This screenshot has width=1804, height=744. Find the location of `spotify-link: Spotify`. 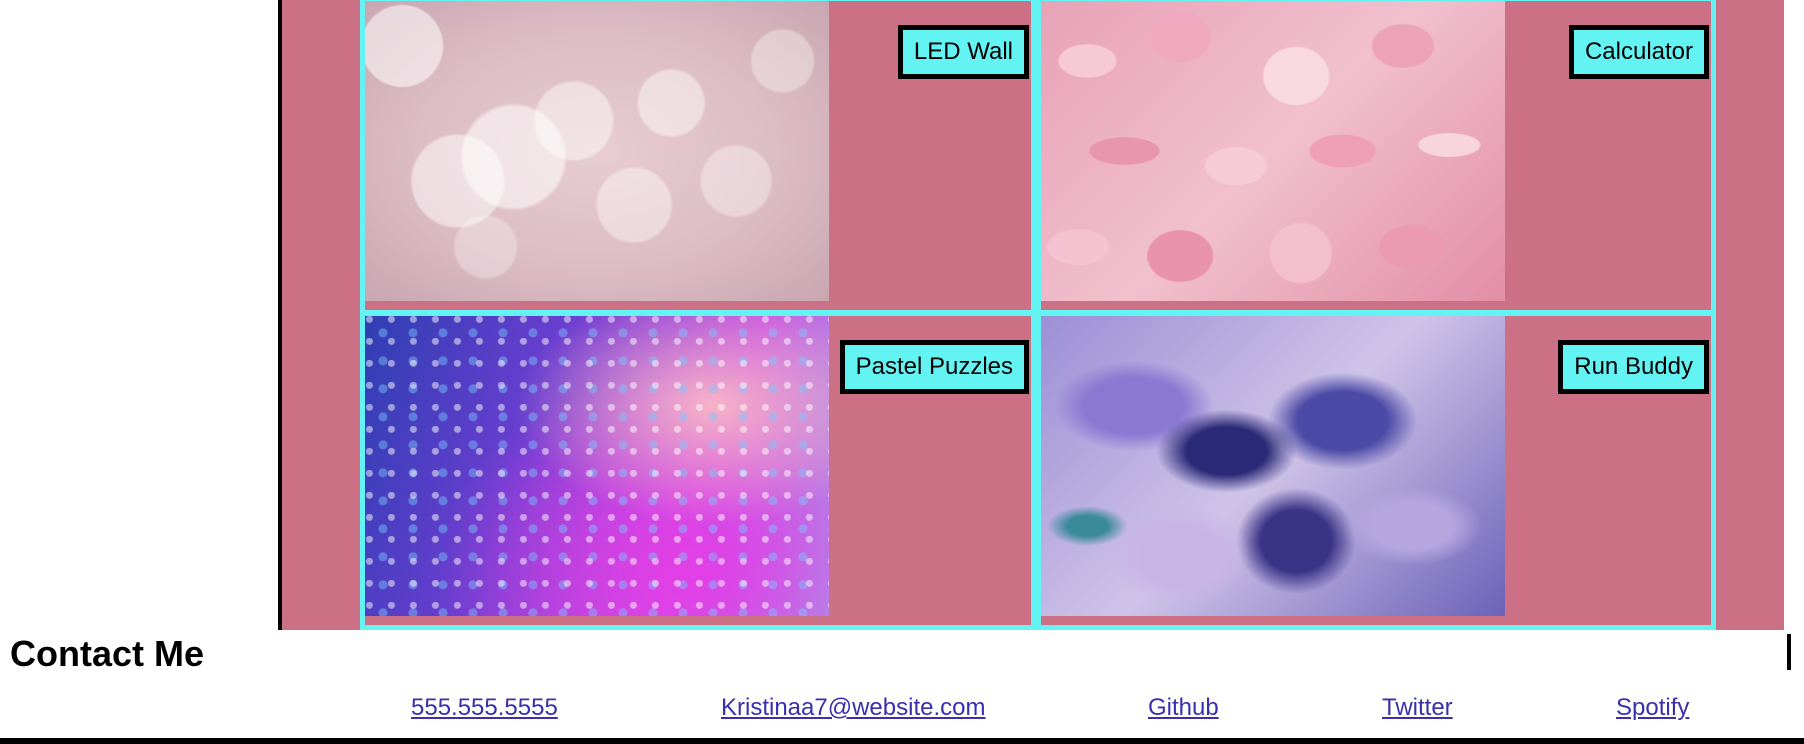

spotify-link: Spotify is located at coordinates (1652, 708).